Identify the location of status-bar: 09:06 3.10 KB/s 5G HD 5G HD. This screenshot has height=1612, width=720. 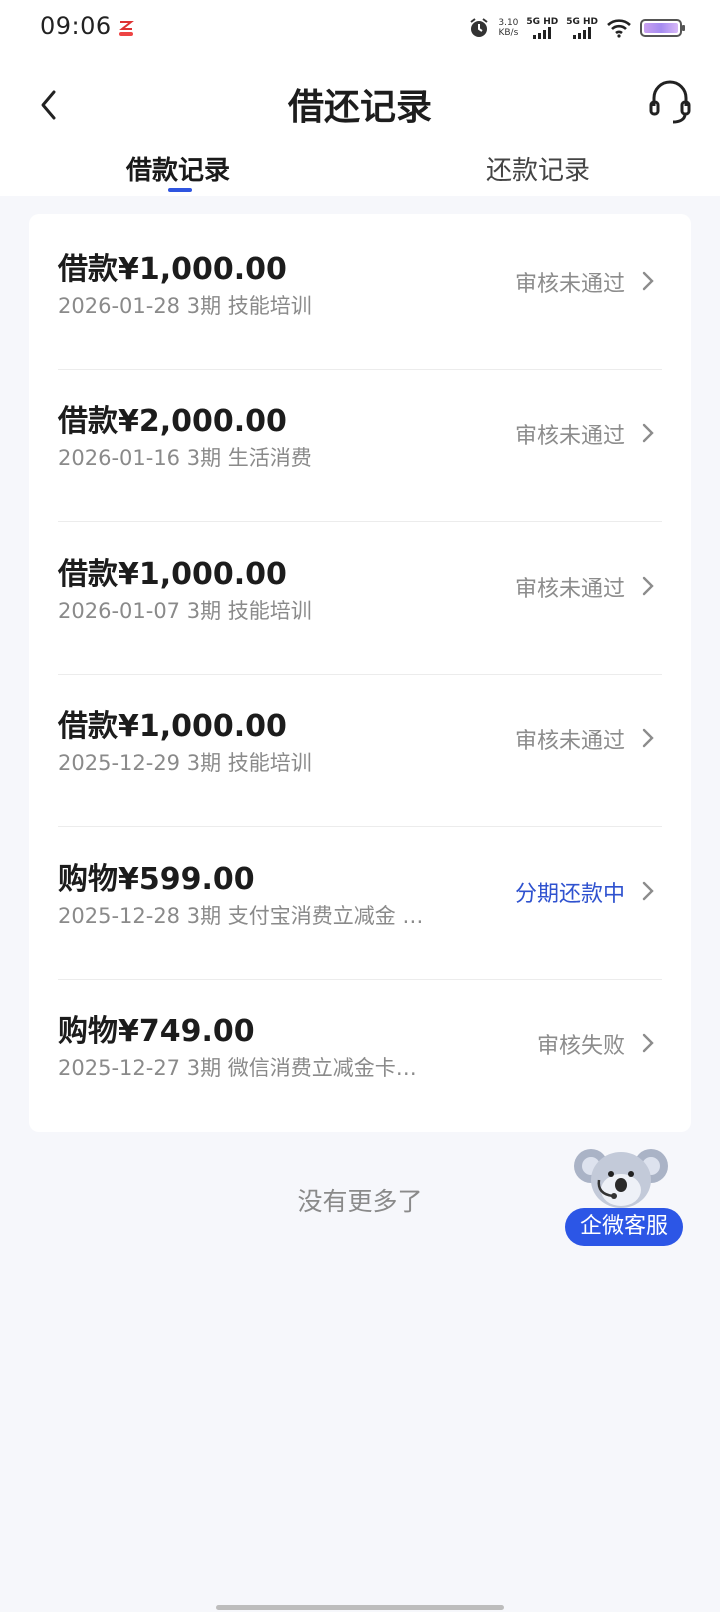
(360, 28).